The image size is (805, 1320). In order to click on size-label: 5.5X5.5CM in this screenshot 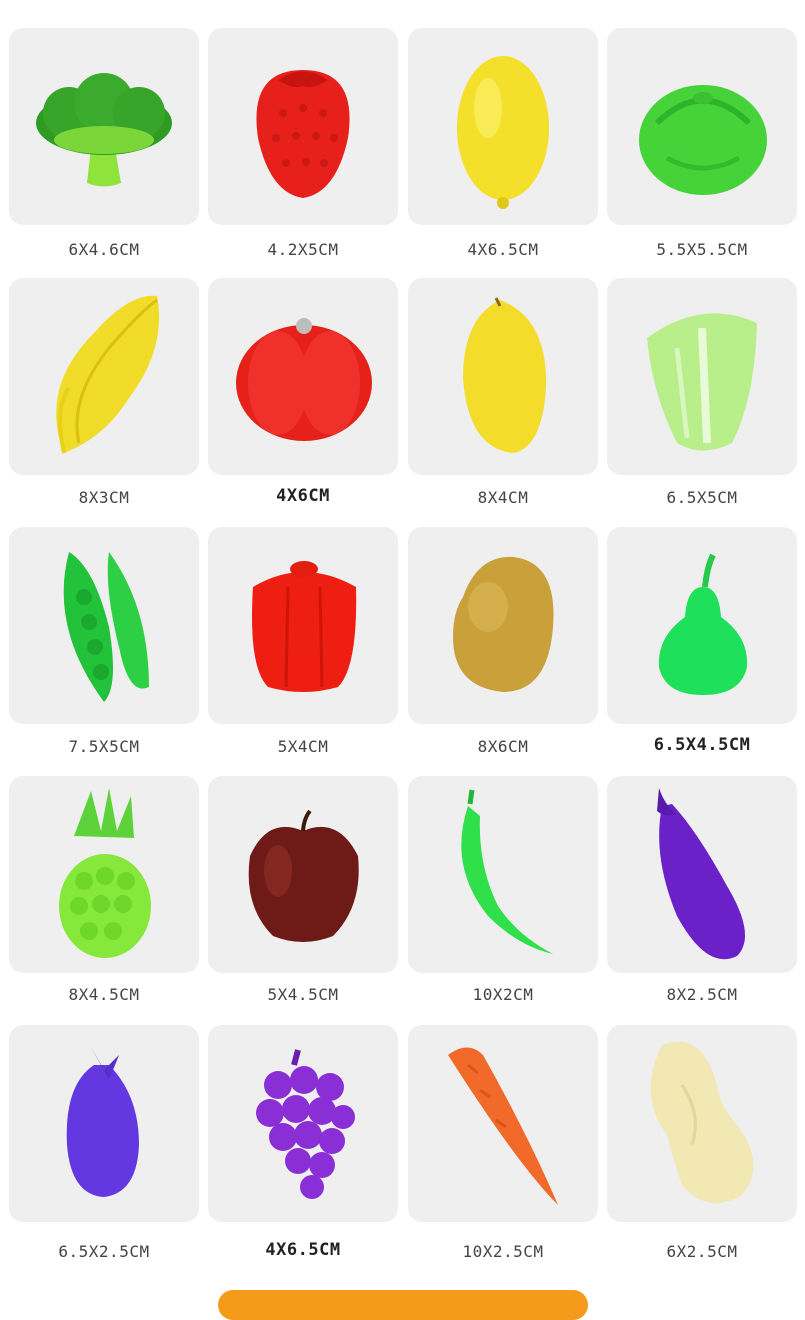, I will do `click(702, 249)`.